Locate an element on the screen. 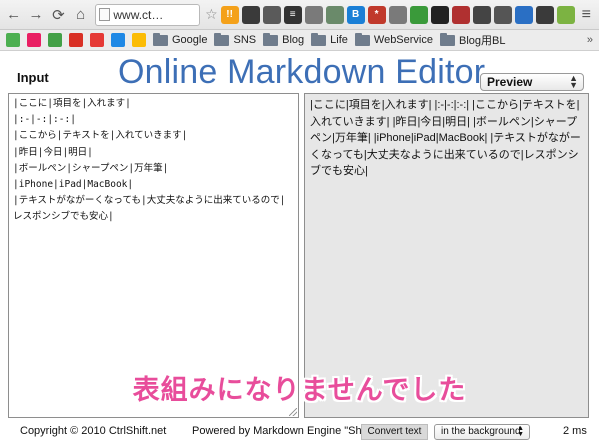 This screenshot has height=444, width=599. page-icon is located at coordinates (105, 14).